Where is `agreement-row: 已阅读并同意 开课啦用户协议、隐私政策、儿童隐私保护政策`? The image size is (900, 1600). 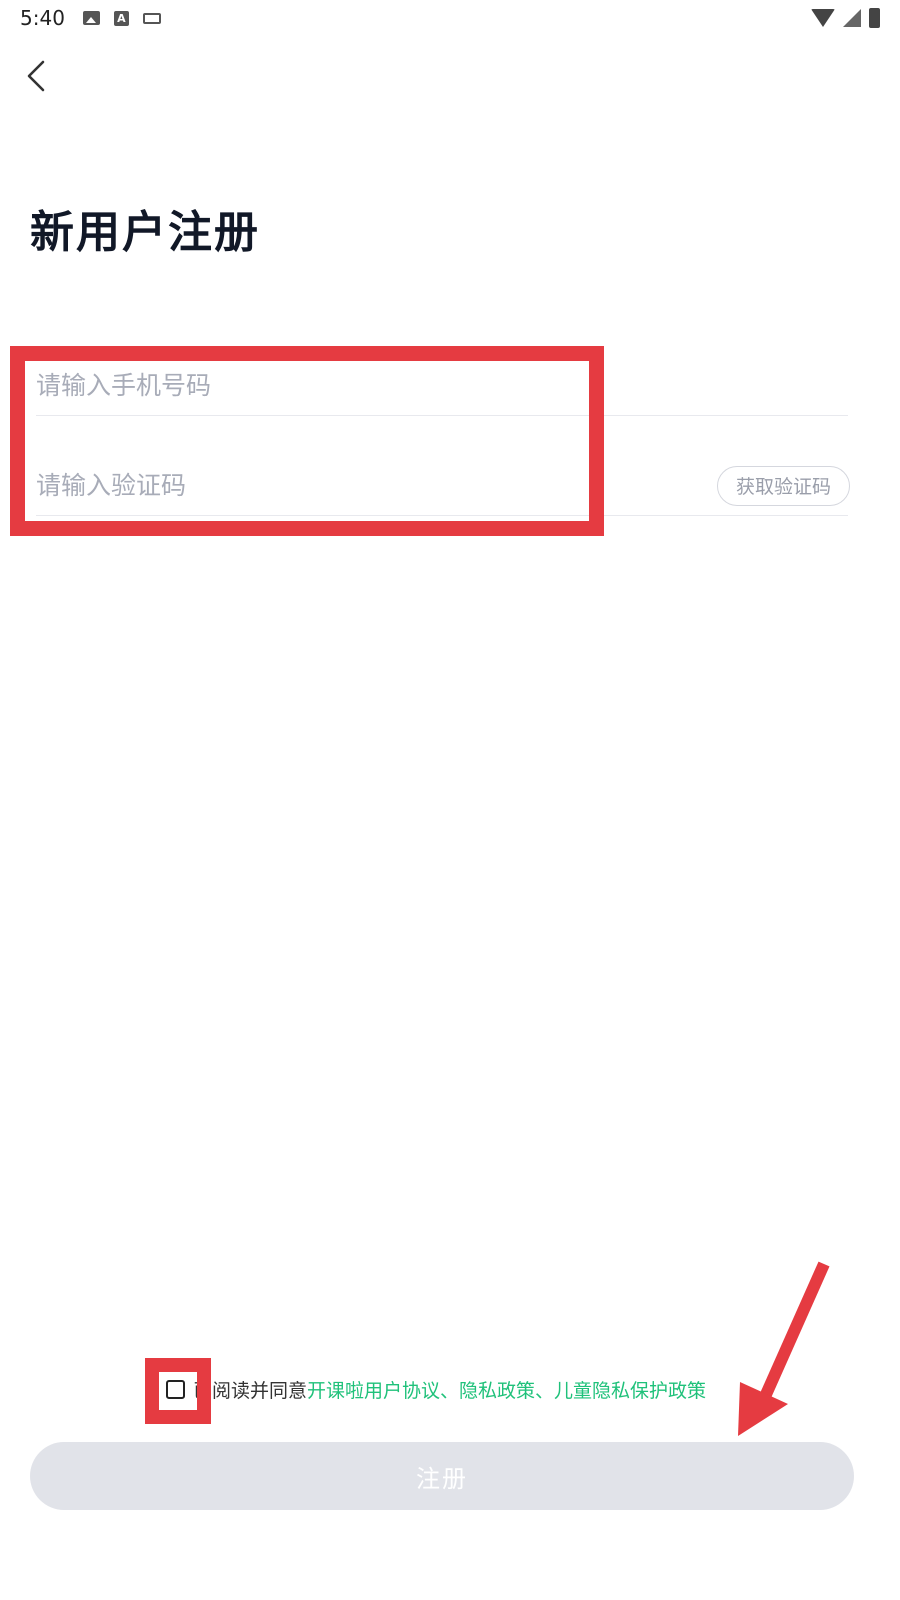
agreement-row: 已阅读并同意 开课啦用户协议、隐私政策、儿童隐私保护政策 is located at coordinates (436, 1389).